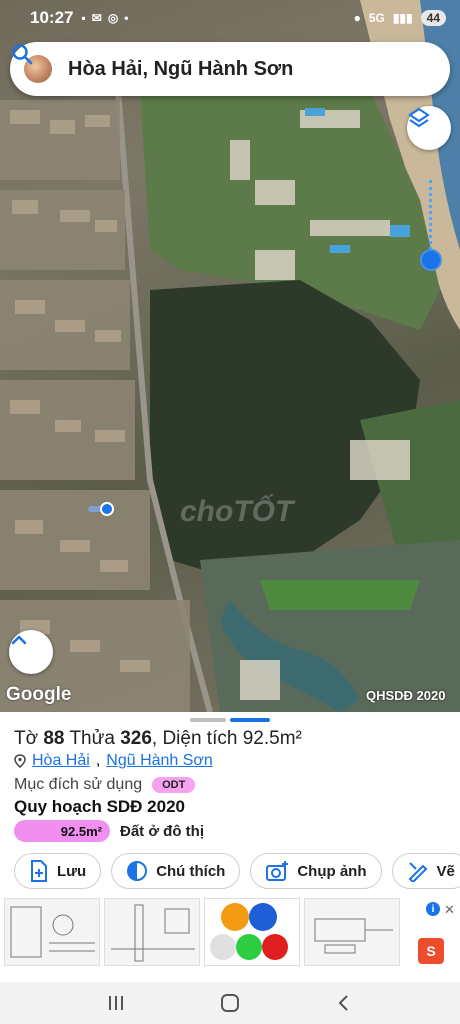  What do you see at coordinates (344, 1003) in the screenshot?
I see `back-icon` at bounding box center [344, 1003].